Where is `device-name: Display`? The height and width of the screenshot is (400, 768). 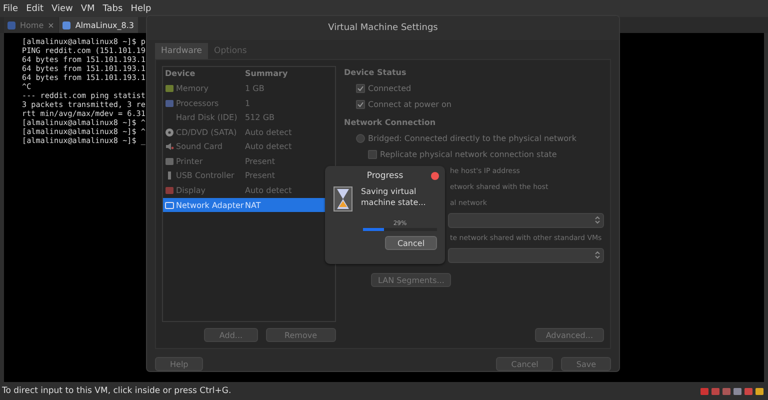 device-name: Display is located at coordinates (191, 191).